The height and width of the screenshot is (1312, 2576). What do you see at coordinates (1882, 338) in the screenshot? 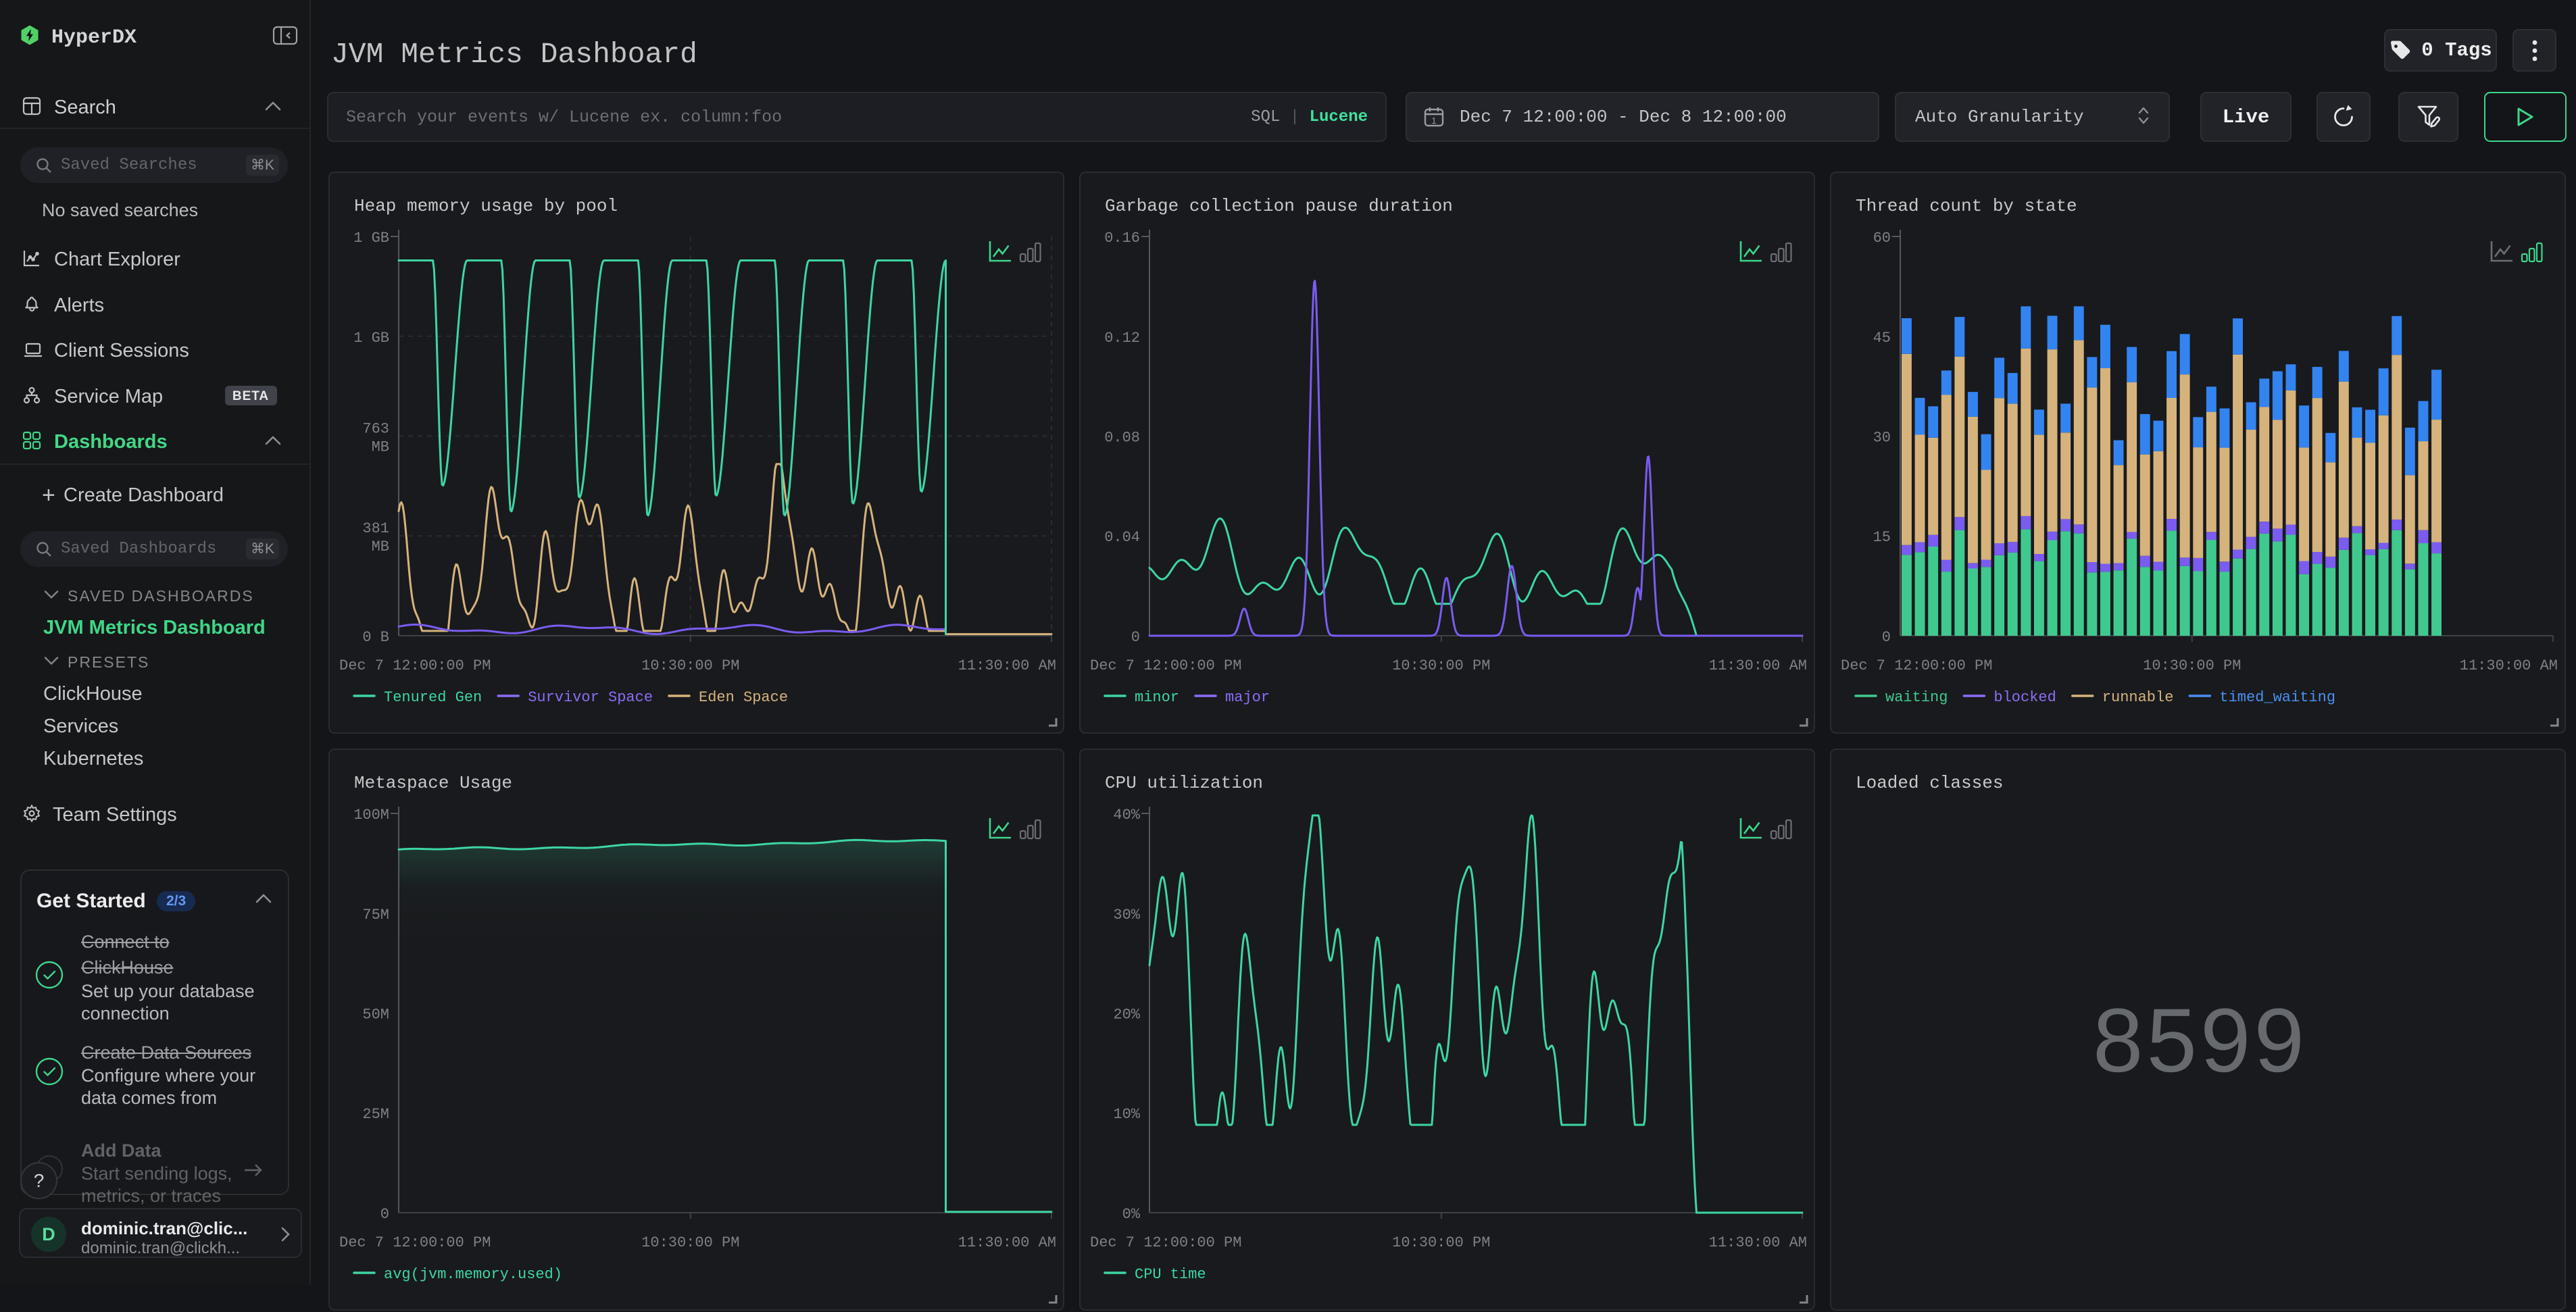
I see `svg-text: 45` at bounding box center [1882, 338].